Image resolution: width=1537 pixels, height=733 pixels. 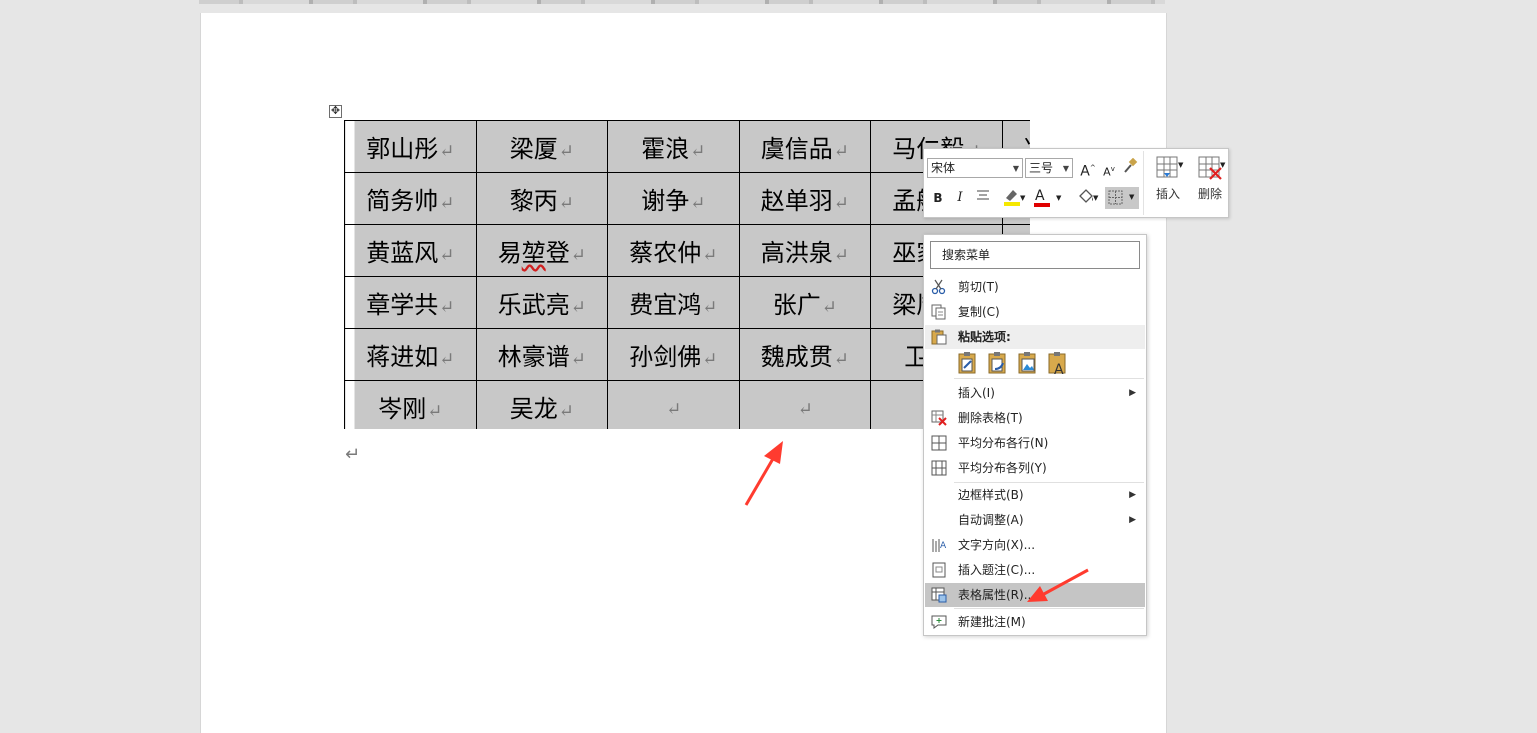 What do you see at coordinates (1086, 198) in the screenshot?
I see `shading-button: ▼` at bounding box center [1086, 198].